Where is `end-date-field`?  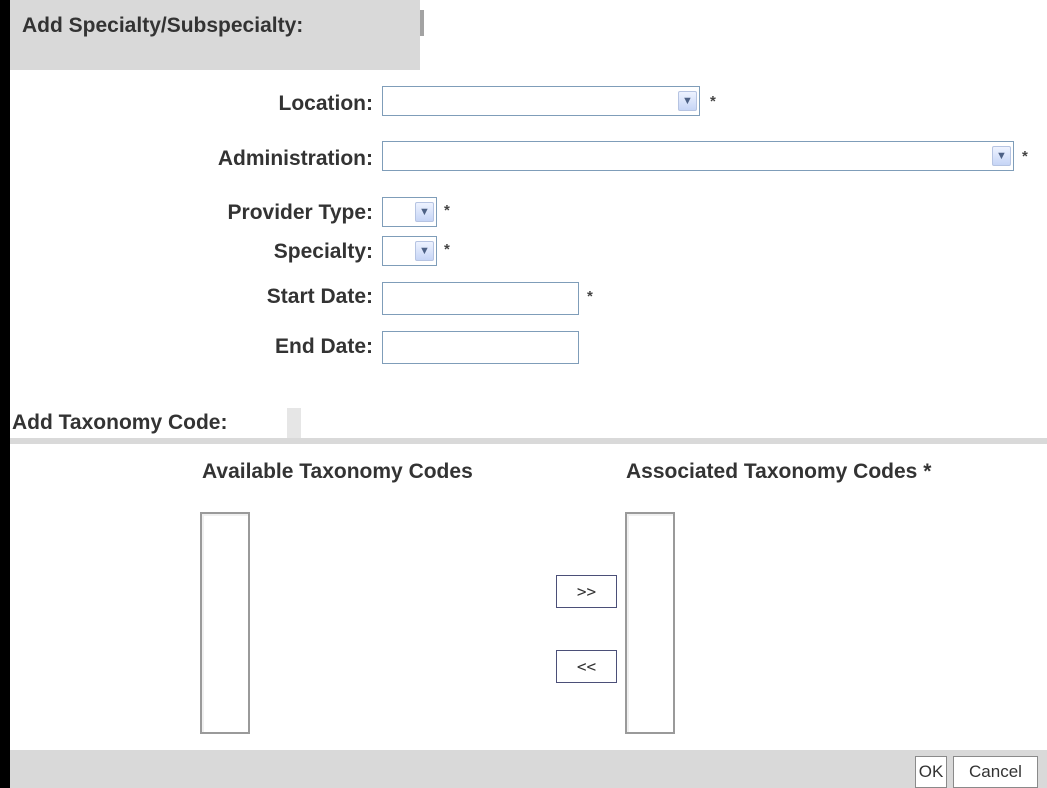 end-date-field is located at coordinates (480, 347).